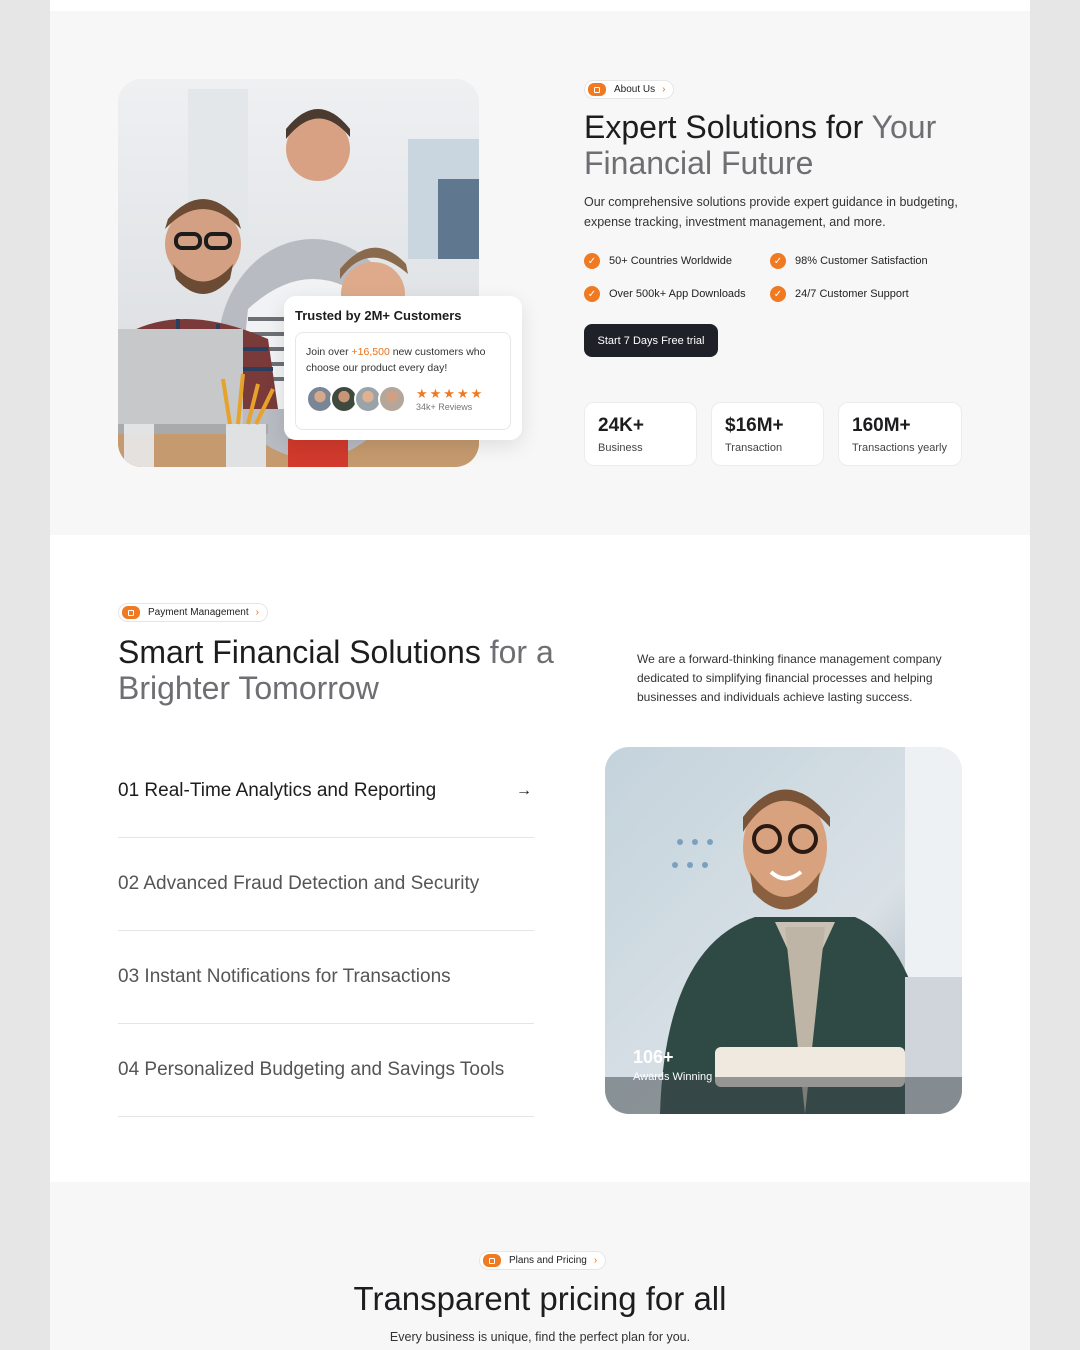  Describe the element at coordinates (621, 425) in the screenshot. I see `stat-value: 24K+` at that location.